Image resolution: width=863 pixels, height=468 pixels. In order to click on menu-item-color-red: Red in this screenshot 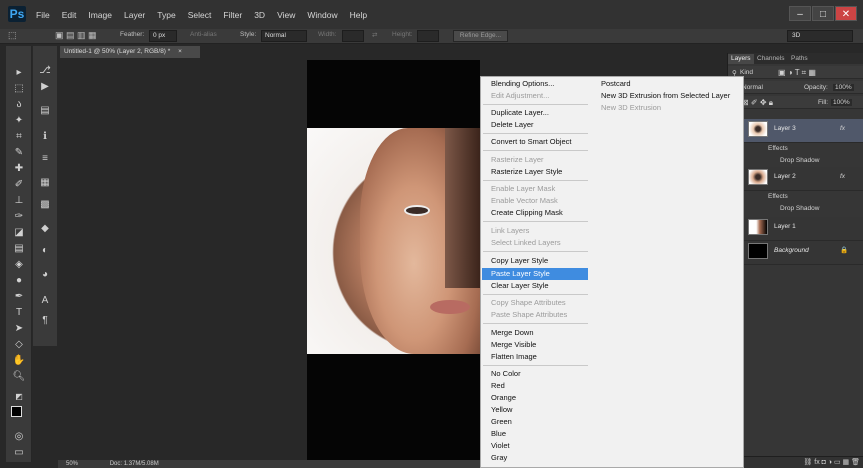, I will do `click(498, 386)`.